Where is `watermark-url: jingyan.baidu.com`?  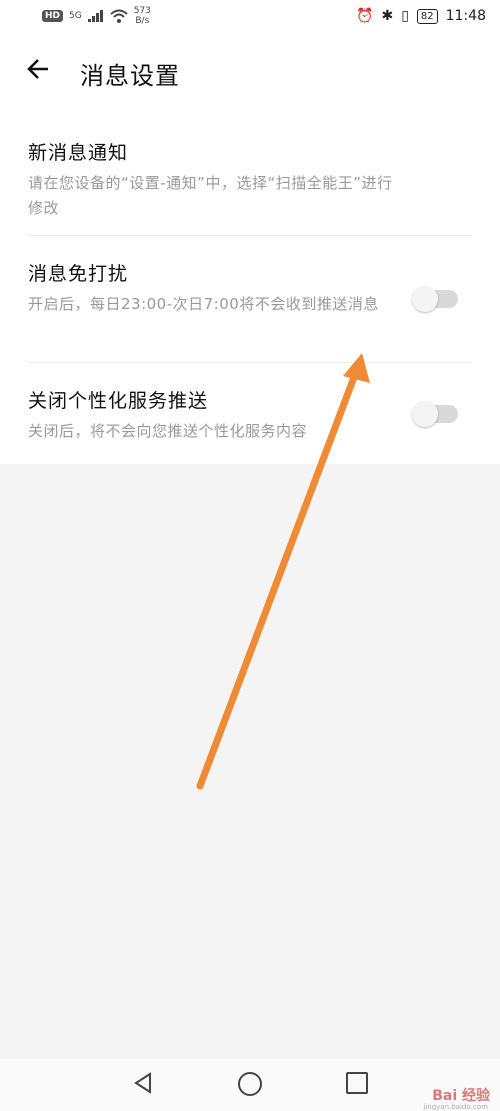 watermark-url: jingyan.baidu.com is located at coordinates (455, 1107).